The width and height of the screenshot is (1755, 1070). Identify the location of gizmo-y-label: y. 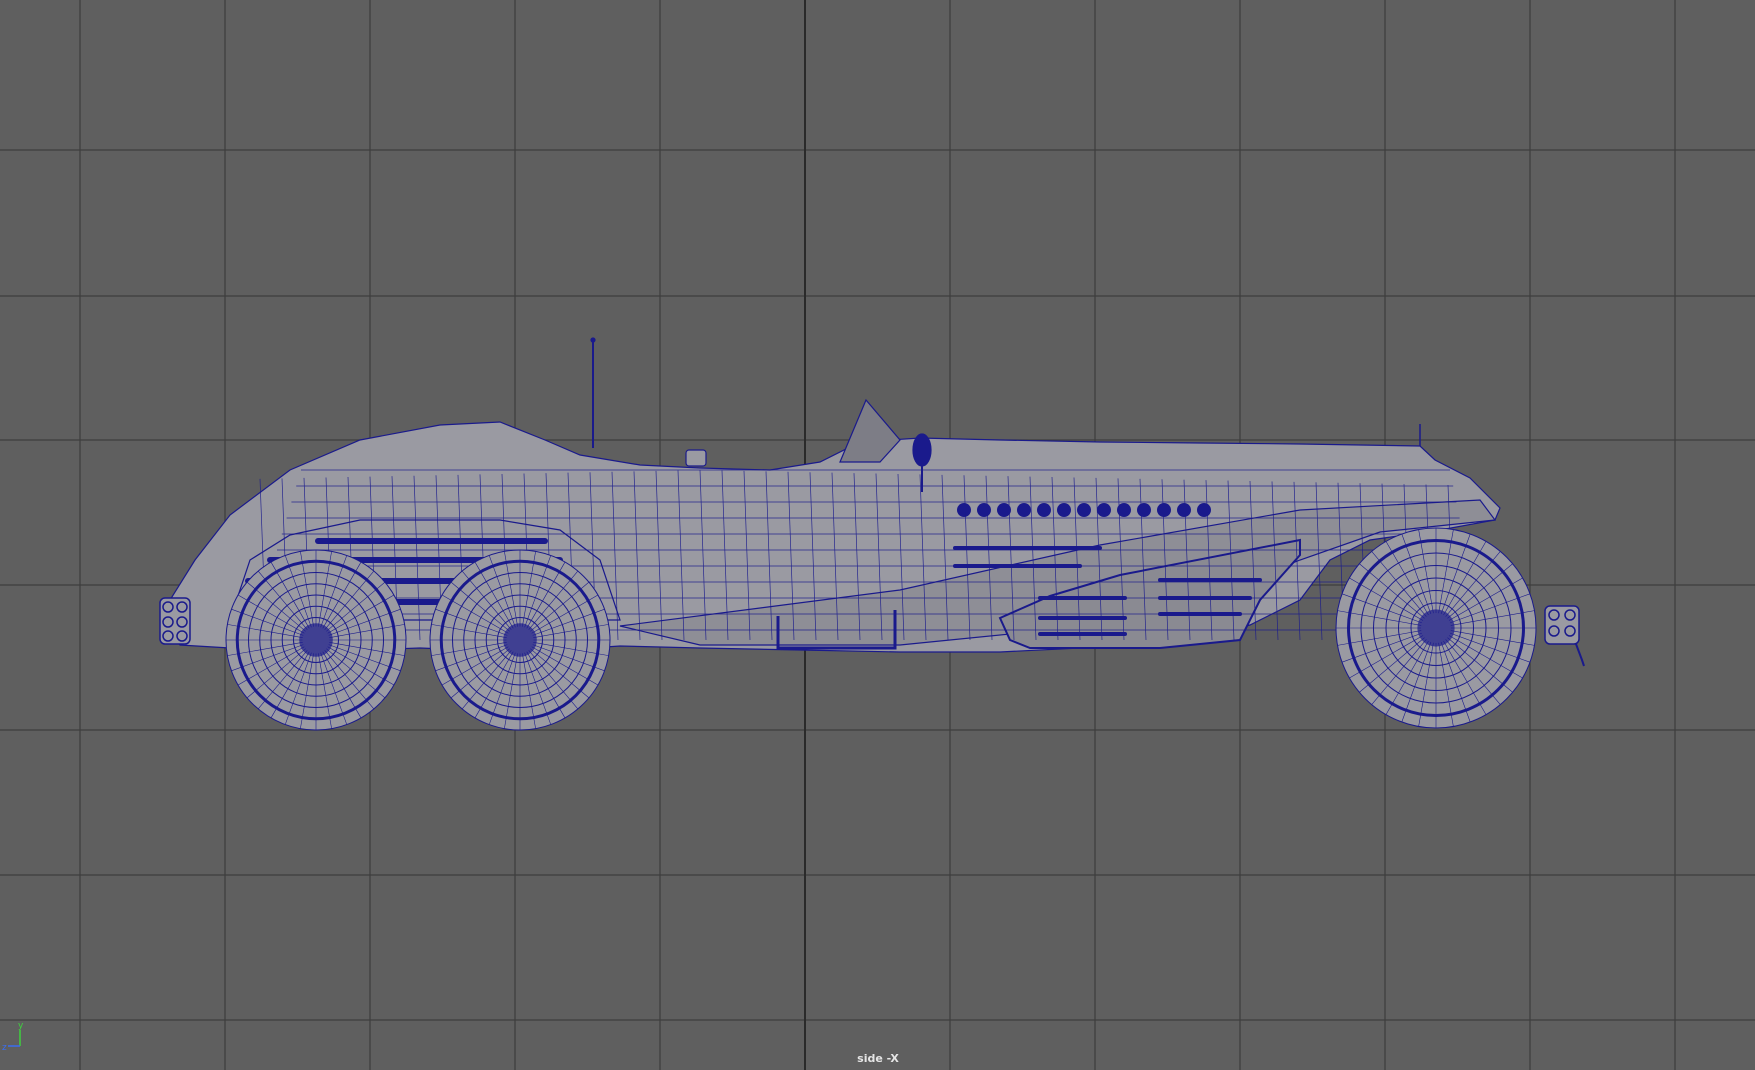
(21, 1026).